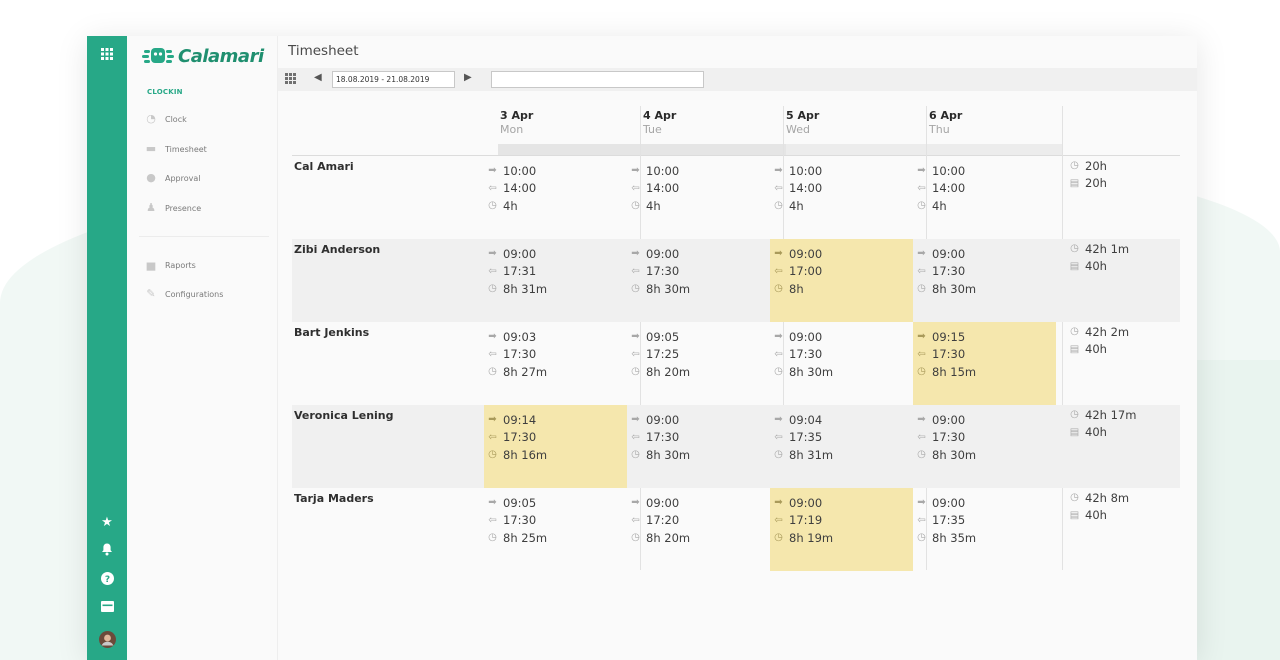 This screenshot has height=660, width=1280. I want to click on day-weekday: Tue, so click(652, 129).